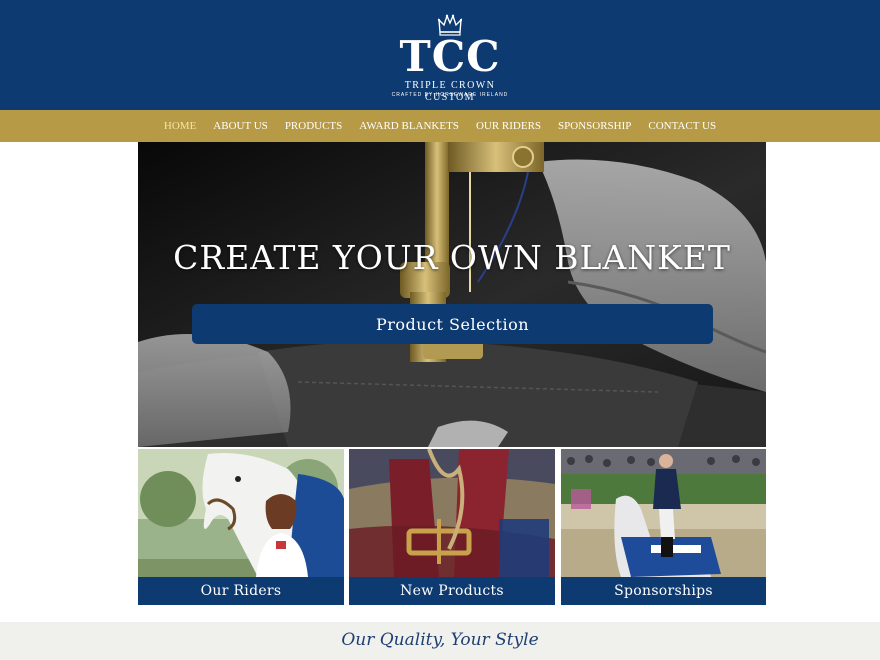  Describe the element at coordinates (452, 324) in the screenshot. I see `product-selection-button: Product Selection` at that location.